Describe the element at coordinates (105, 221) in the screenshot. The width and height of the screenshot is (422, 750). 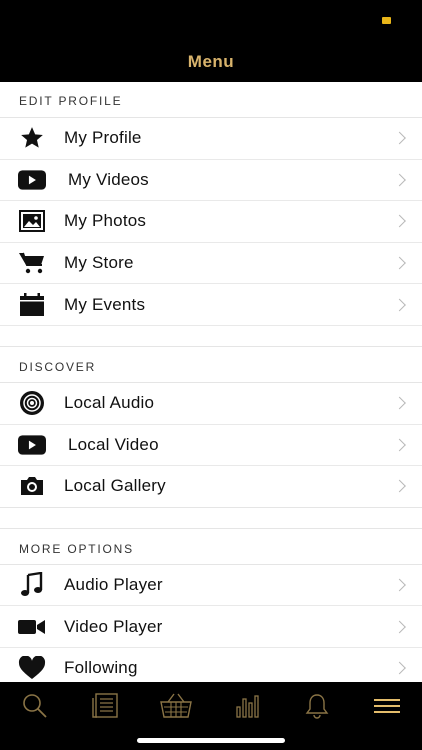
I see `menu-item-label: My Photos` at that location.